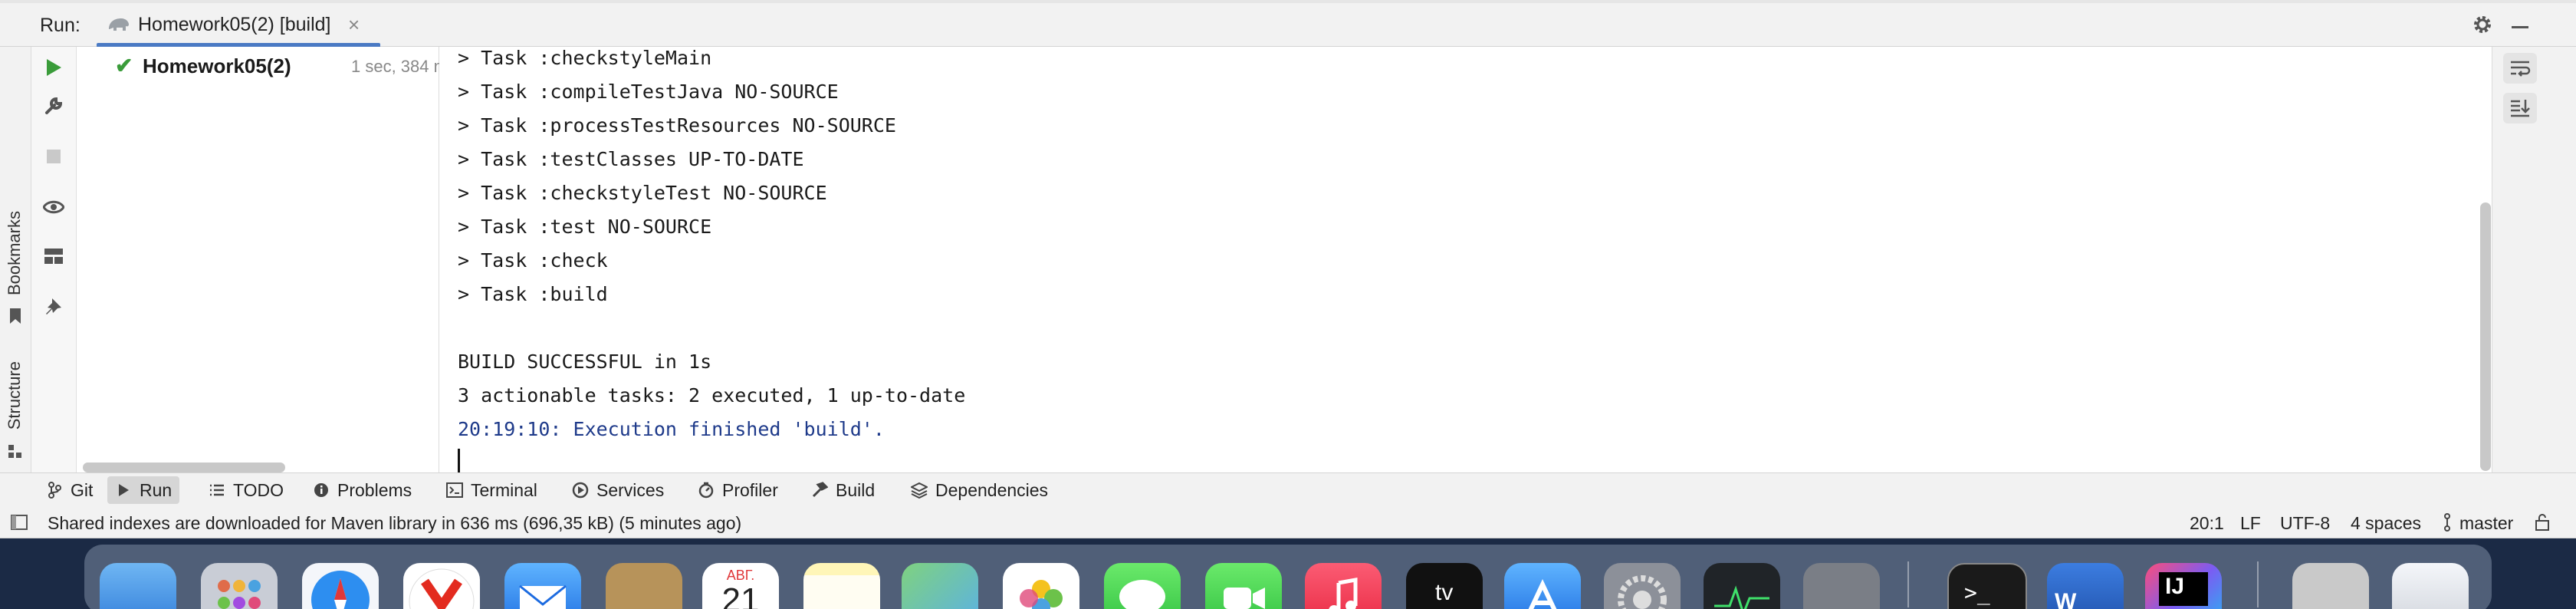 This screenshot has height=609, width=2576. What do you see at coordinates (2250, 523) in the screenshot?
I see `line-ending: LF` at bounding box center [2250, 523].